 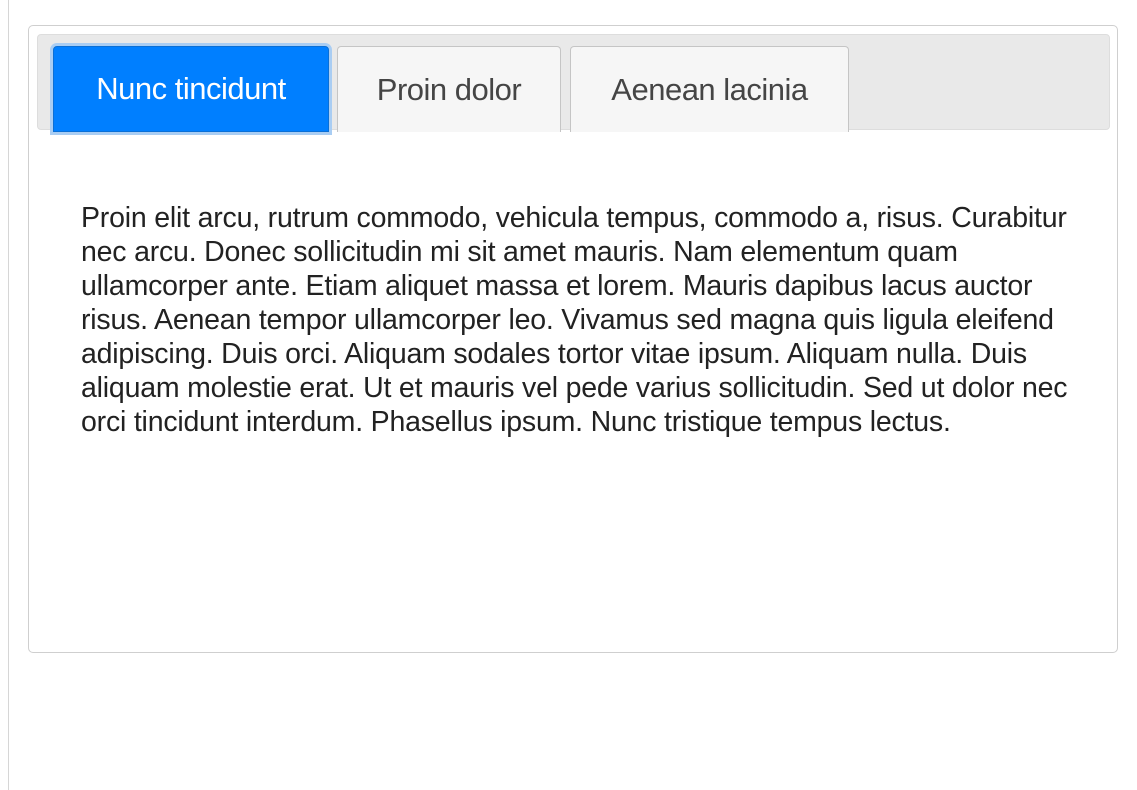 I want to click on page-left-divider, so click(x=8, y=395).